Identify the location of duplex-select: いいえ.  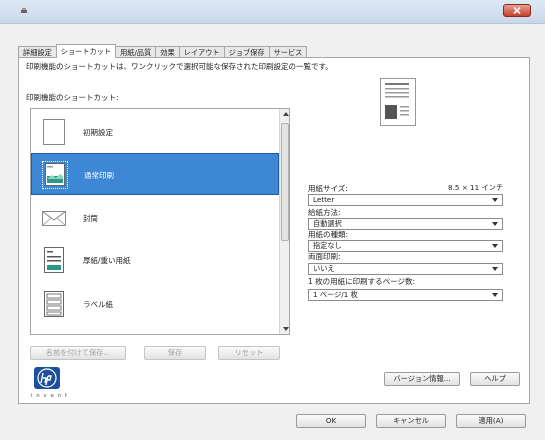
(405, 269).